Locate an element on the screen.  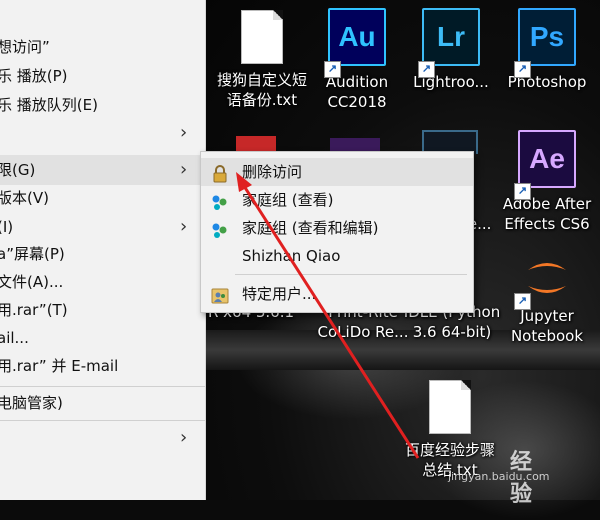
watermark-url: jingyan.baidu.com is located at coordinates (499, 476).